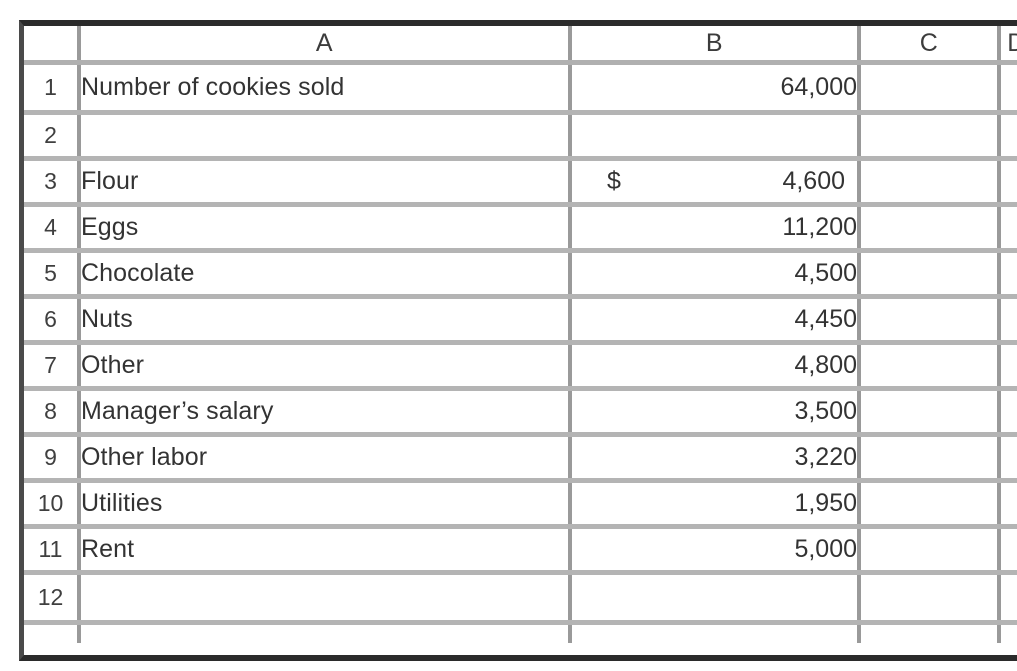 The height and width of the screenshot is (671, 1017). What do you see at coordinates (715, 598) in the screenshot?
I see `cell-b12` at bounding box center [715, 598].